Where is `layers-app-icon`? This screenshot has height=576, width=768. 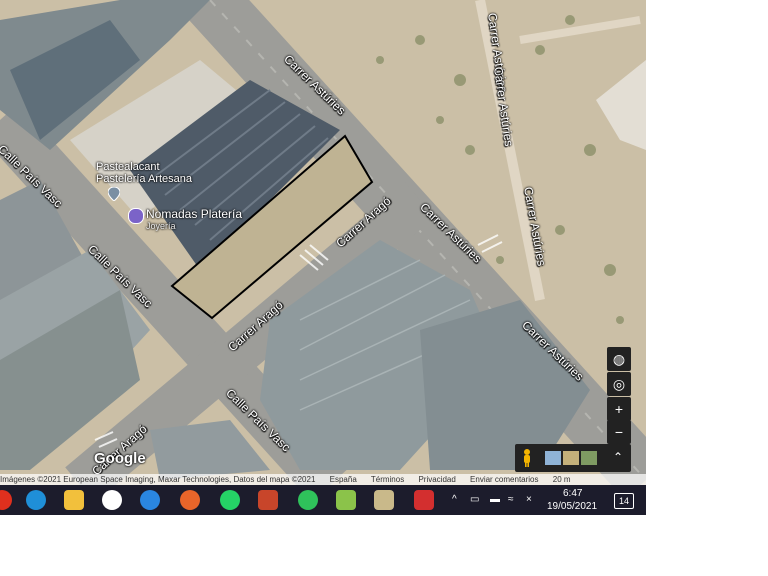
layers-app-icon is located at coordinates (346, 500).